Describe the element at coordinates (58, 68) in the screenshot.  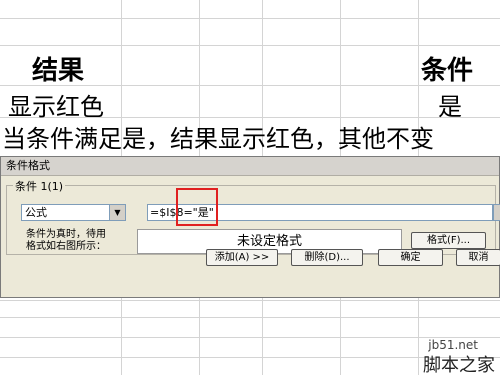
I see `cell-result-header: 结果` at that location.